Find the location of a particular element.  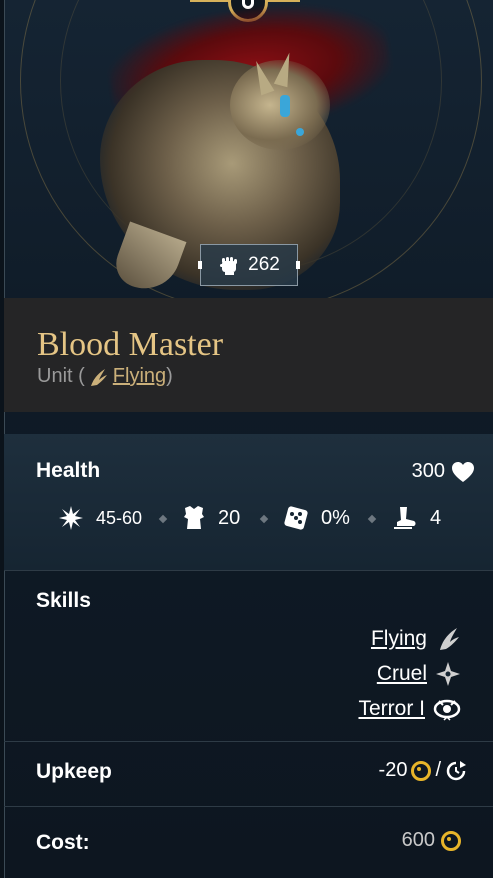

power-badge: 262 is located at coordinates (249, 265).